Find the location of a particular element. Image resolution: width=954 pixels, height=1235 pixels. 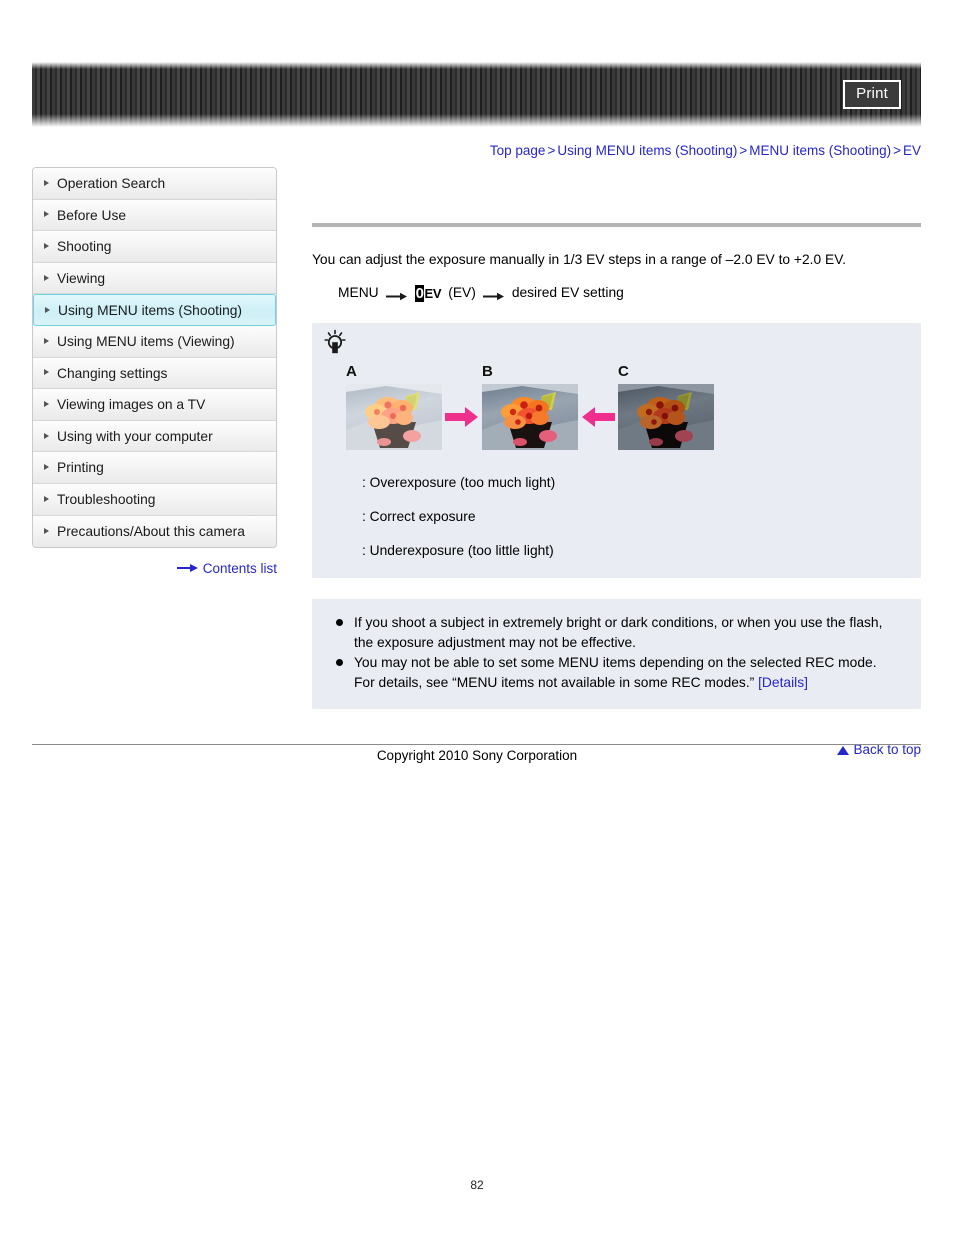

sidebar-item-label: Using MENU items (Viewing) is located at coordinates (146, 341).